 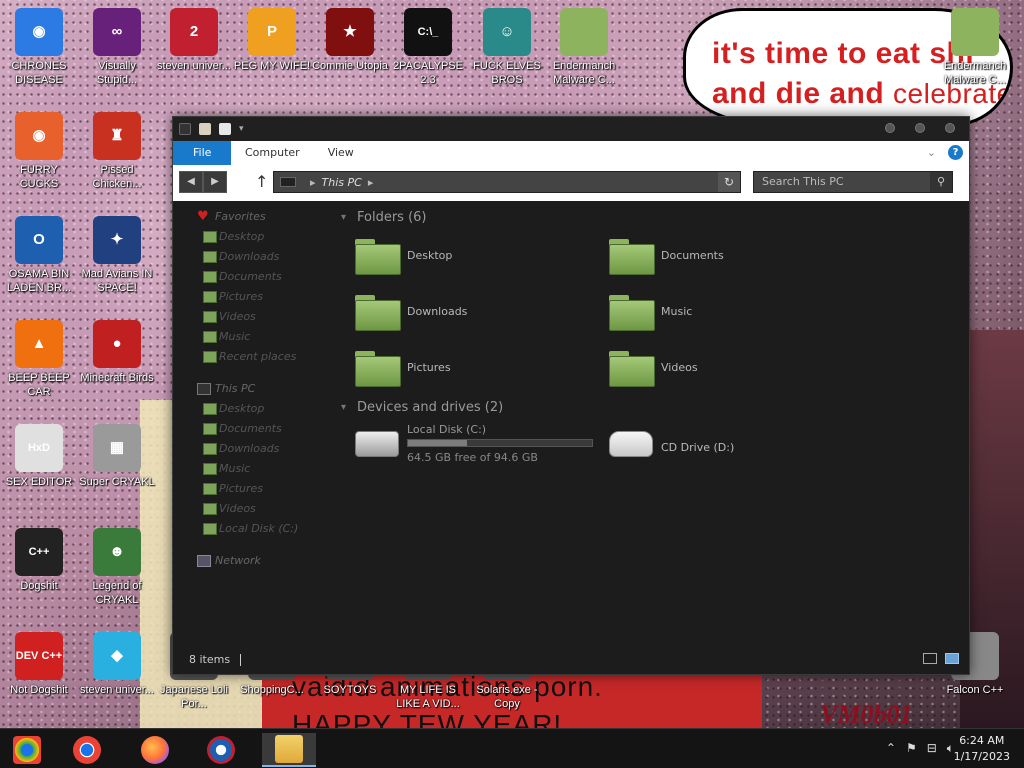 I want to click on window-icon, so click(x=185, y=129).